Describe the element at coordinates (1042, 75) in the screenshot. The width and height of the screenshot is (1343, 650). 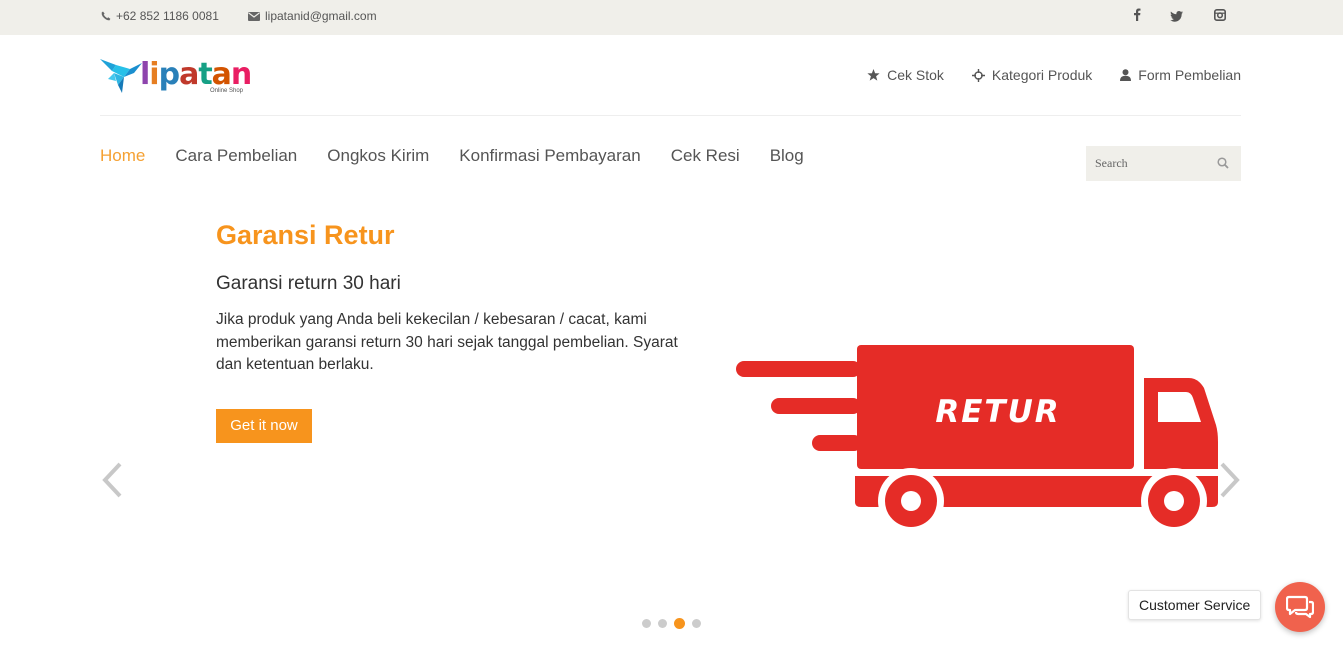
I see `kategori-produk-label: Kategori Produk` at that location.